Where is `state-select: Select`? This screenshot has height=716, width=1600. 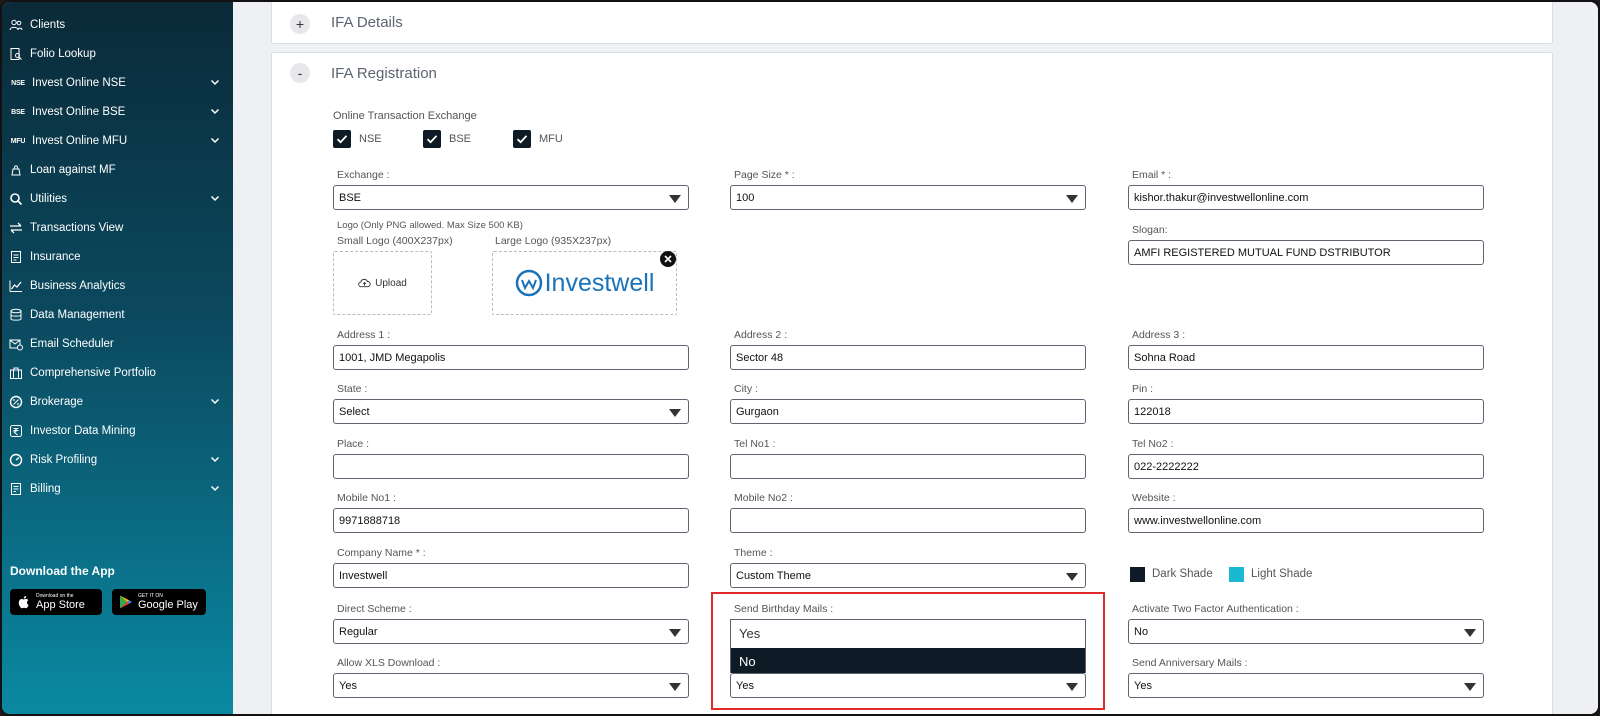
state-select: Select is located at coordinates (511, 411).